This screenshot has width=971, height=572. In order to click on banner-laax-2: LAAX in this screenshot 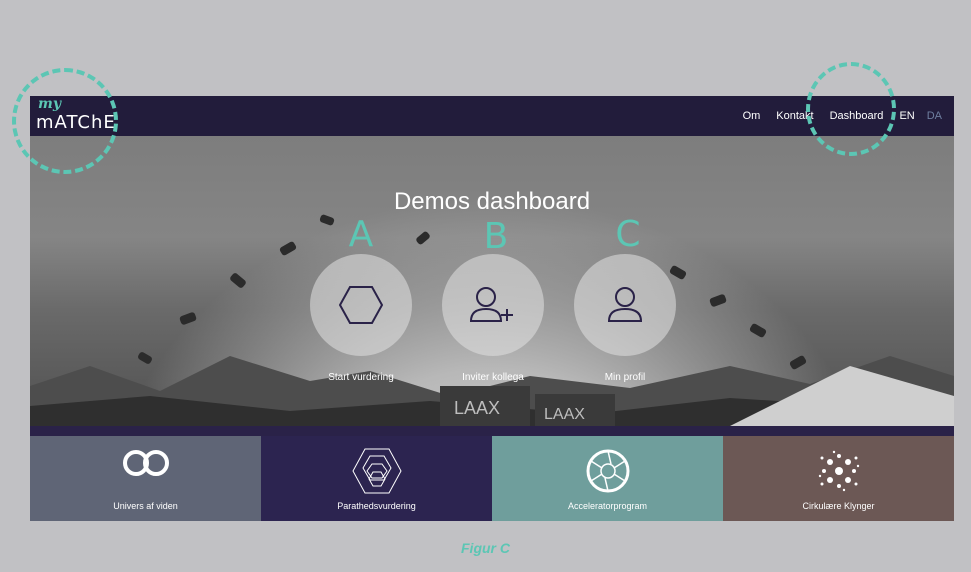, I will do `click(564, 414)`.